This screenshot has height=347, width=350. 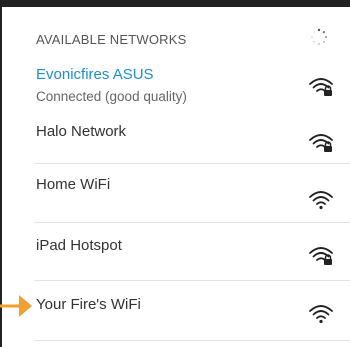 What do you see at coordinates (111, 96) in the screenshot?
I see `network-status: Connected (good quality)` at bounding box center [111, 96].